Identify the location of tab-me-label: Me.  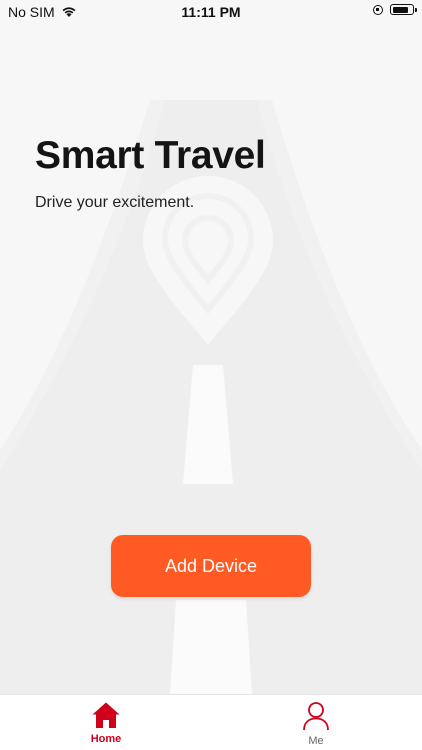
(316, 741).